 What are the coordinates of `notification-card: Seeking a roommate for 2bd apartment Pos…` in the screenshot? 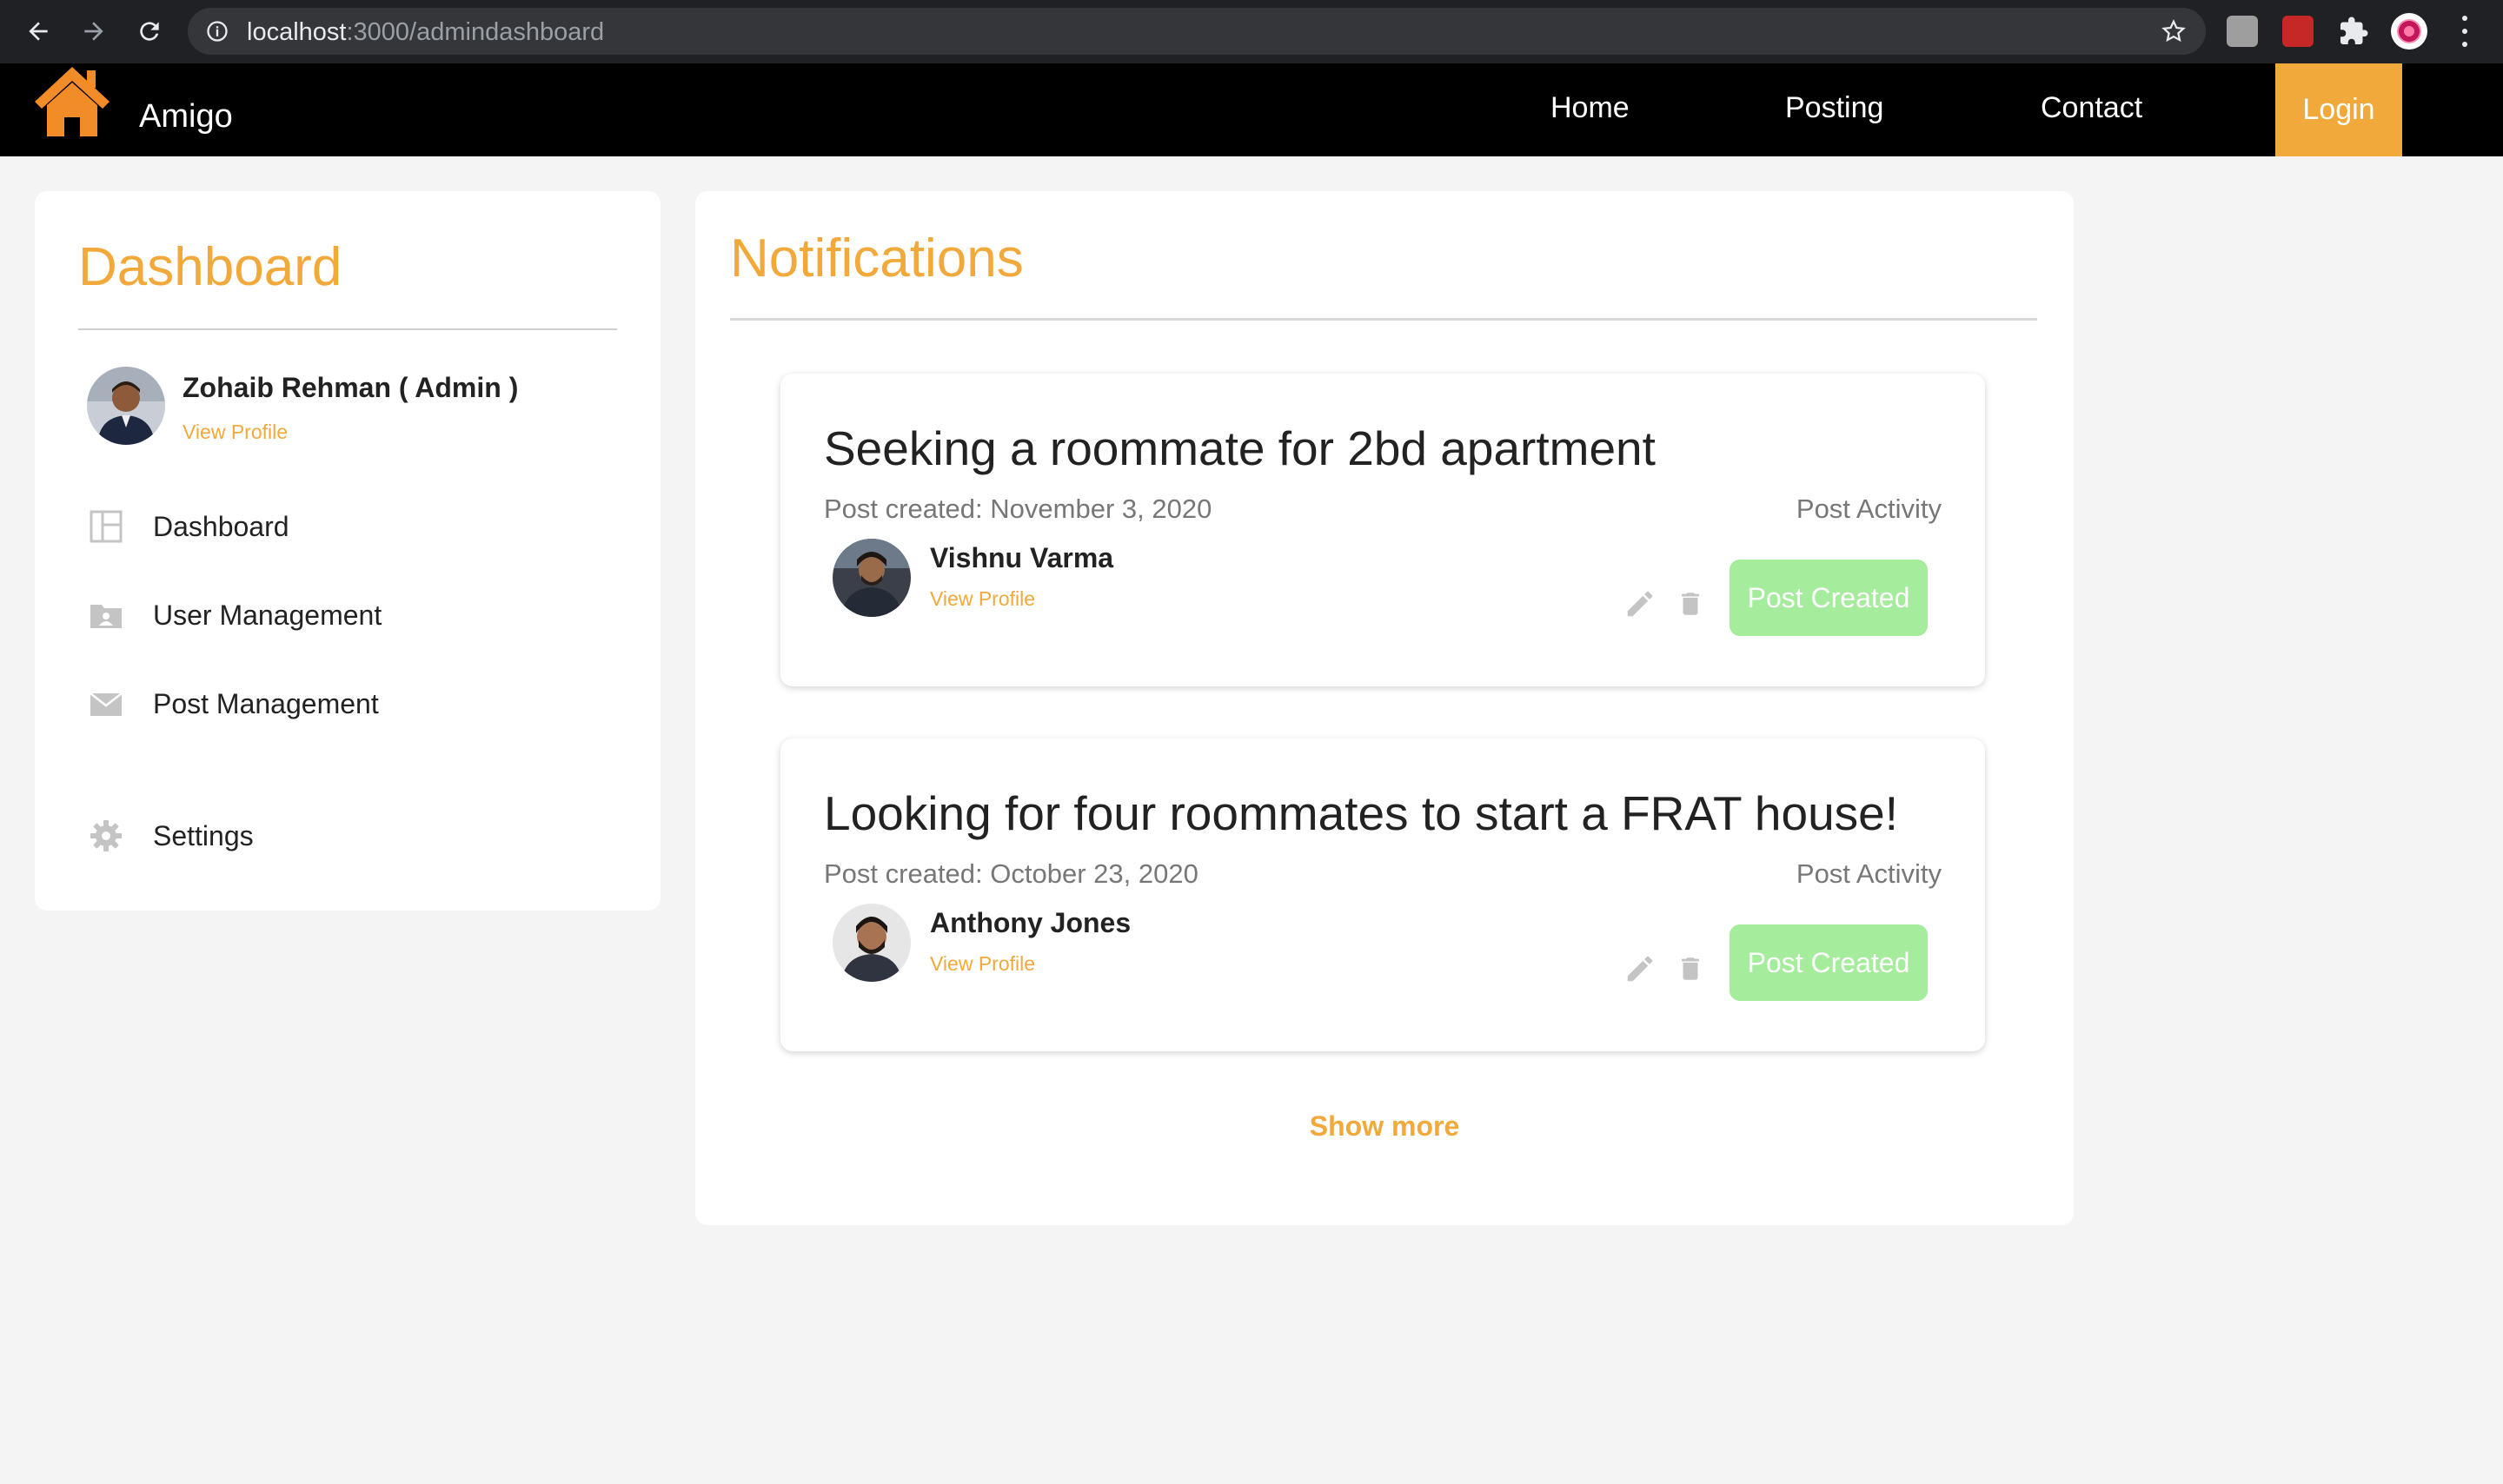 It's located at (1382, 530).